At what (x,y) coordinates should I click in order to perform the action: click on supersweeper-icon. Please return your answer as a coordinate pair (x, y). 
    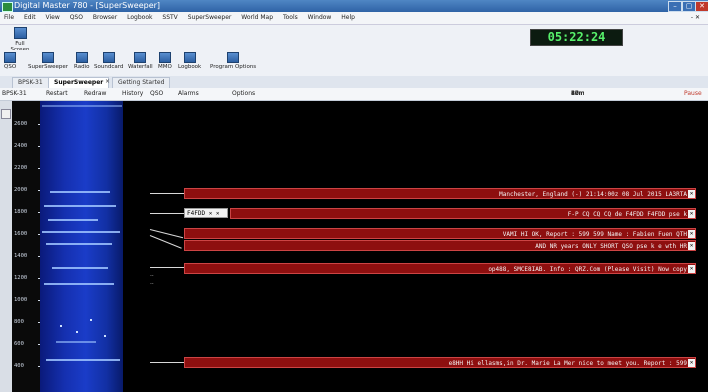
    Looking at the image, I should click on (48, 57).